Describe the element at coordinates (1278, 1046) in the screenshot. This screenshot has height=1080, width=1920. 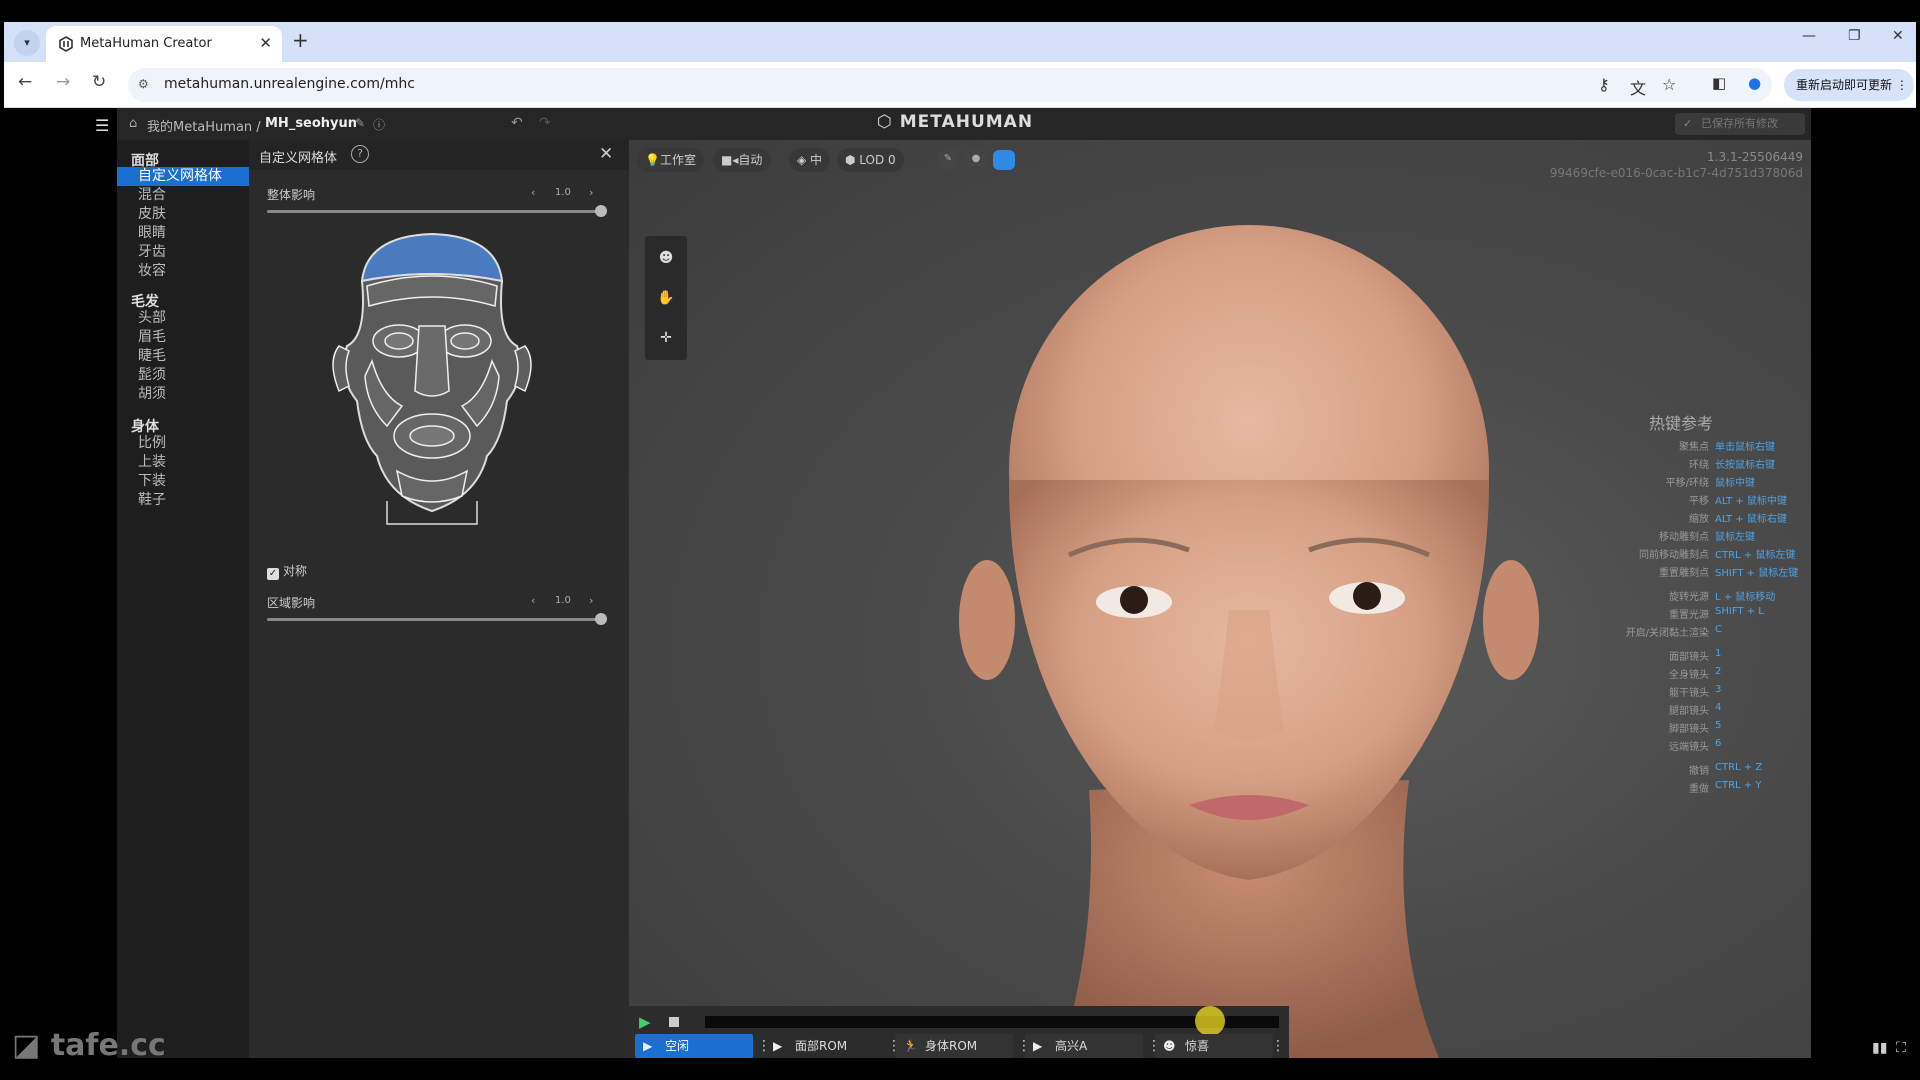
I see `more-options-icon: ⋮` at that location.